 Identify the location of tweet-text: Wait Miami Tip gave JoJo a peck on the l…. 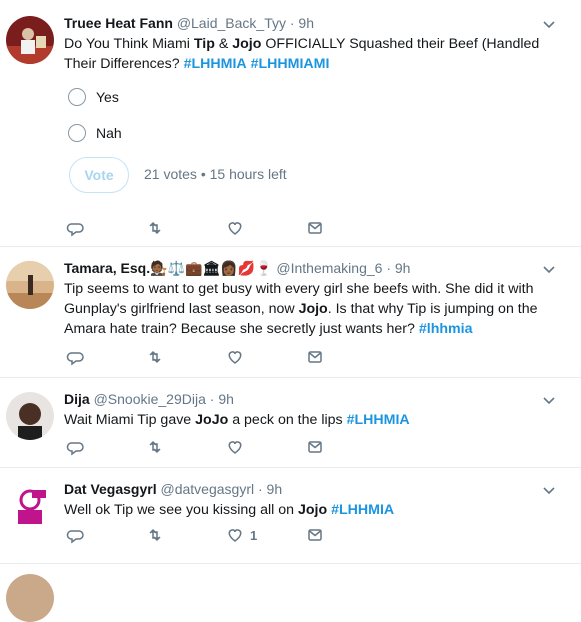
(316, 420).